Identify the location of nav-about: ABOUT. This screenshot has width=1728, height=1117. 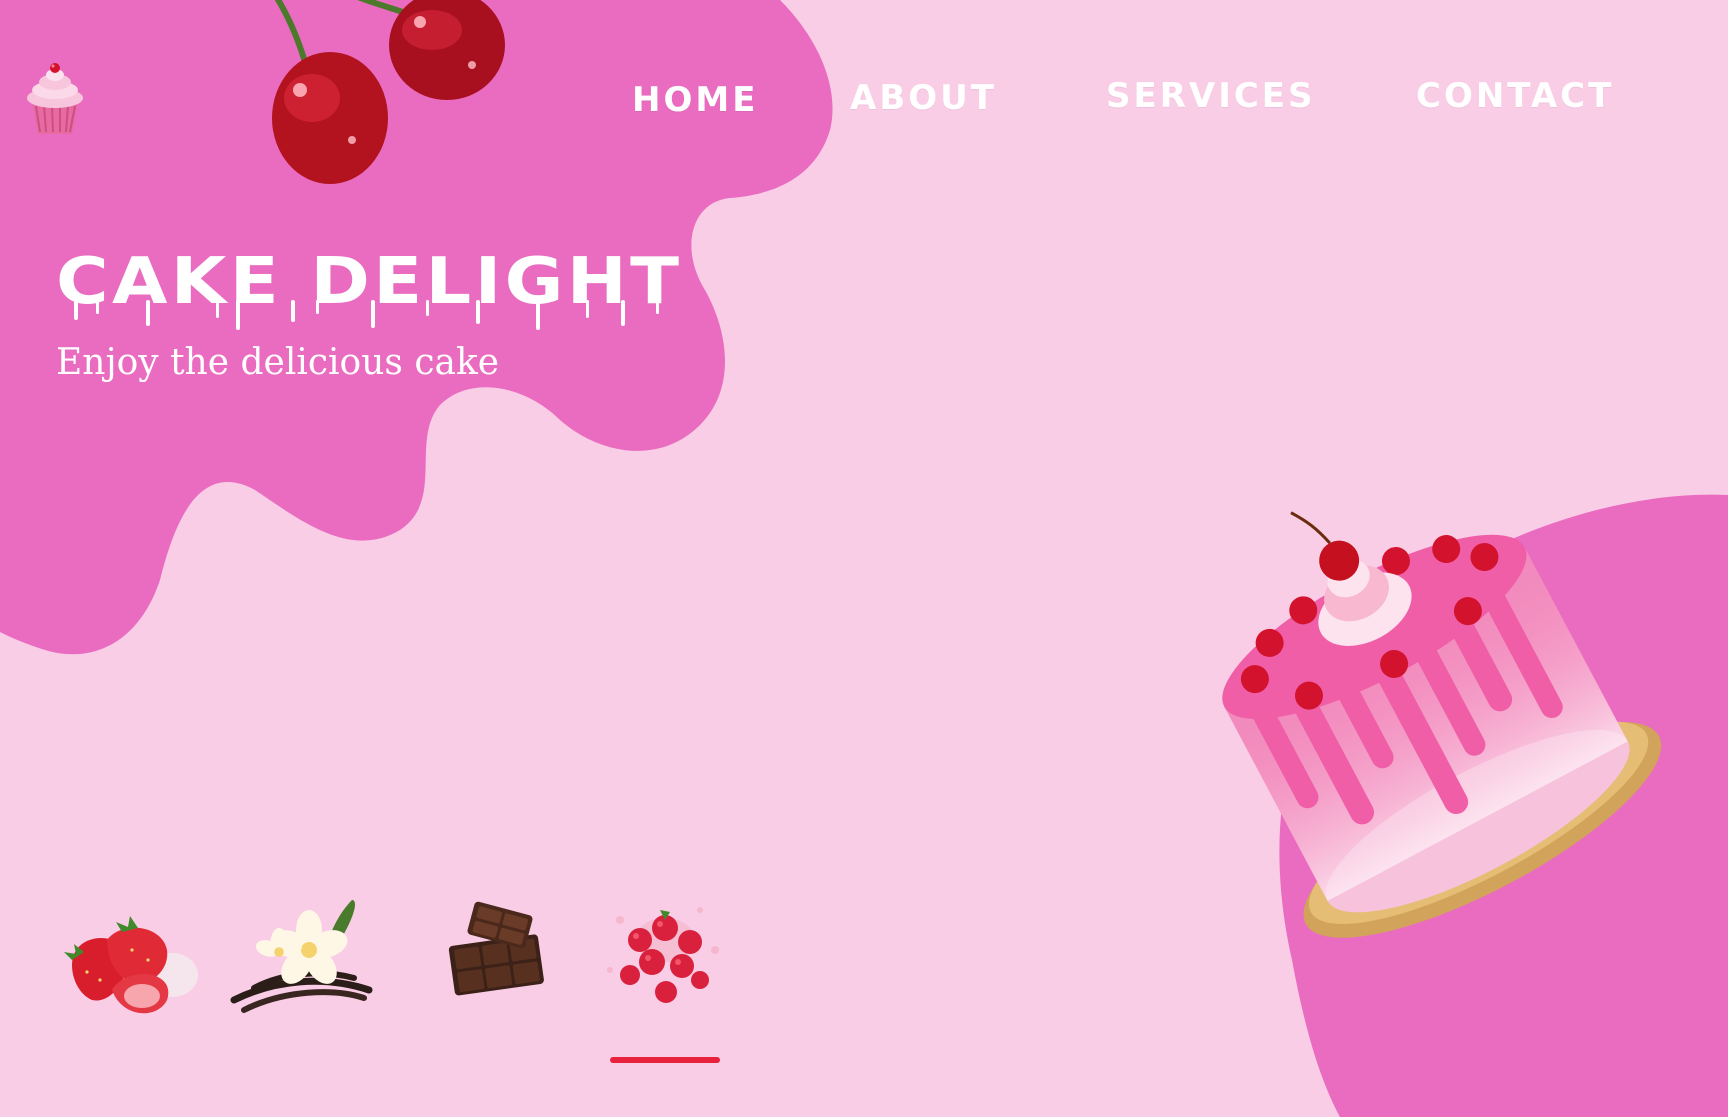
(923, 98).